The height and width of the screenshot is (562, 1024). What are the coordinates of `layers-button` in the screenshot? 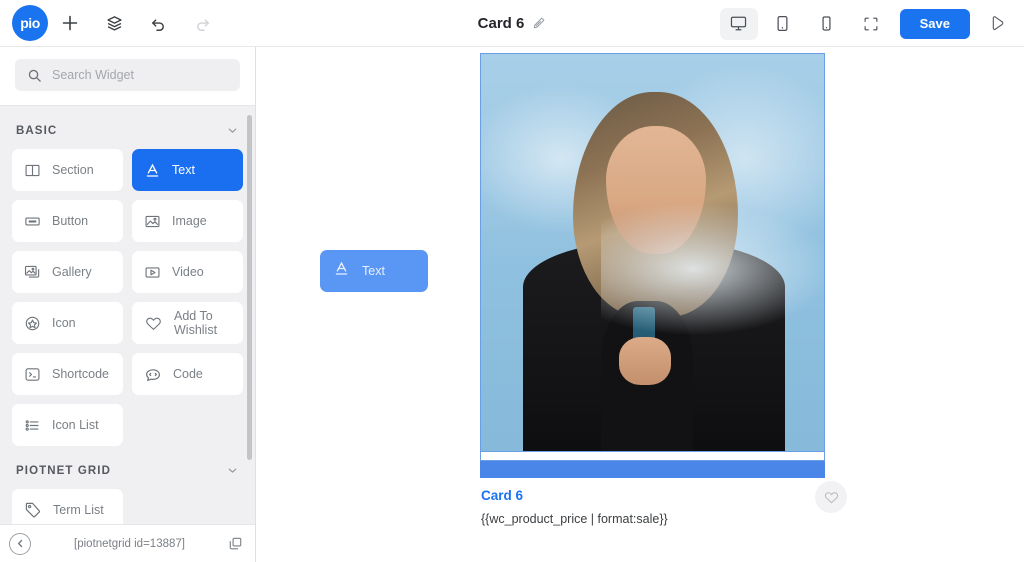 It's located at (114, 23).